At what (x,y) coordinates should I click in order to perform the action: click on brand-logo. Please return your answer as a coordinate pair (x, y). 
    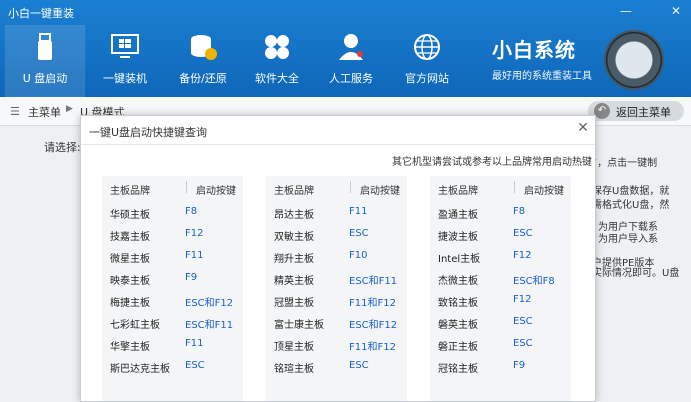
    Looking at the image, I should click on (634, 60).